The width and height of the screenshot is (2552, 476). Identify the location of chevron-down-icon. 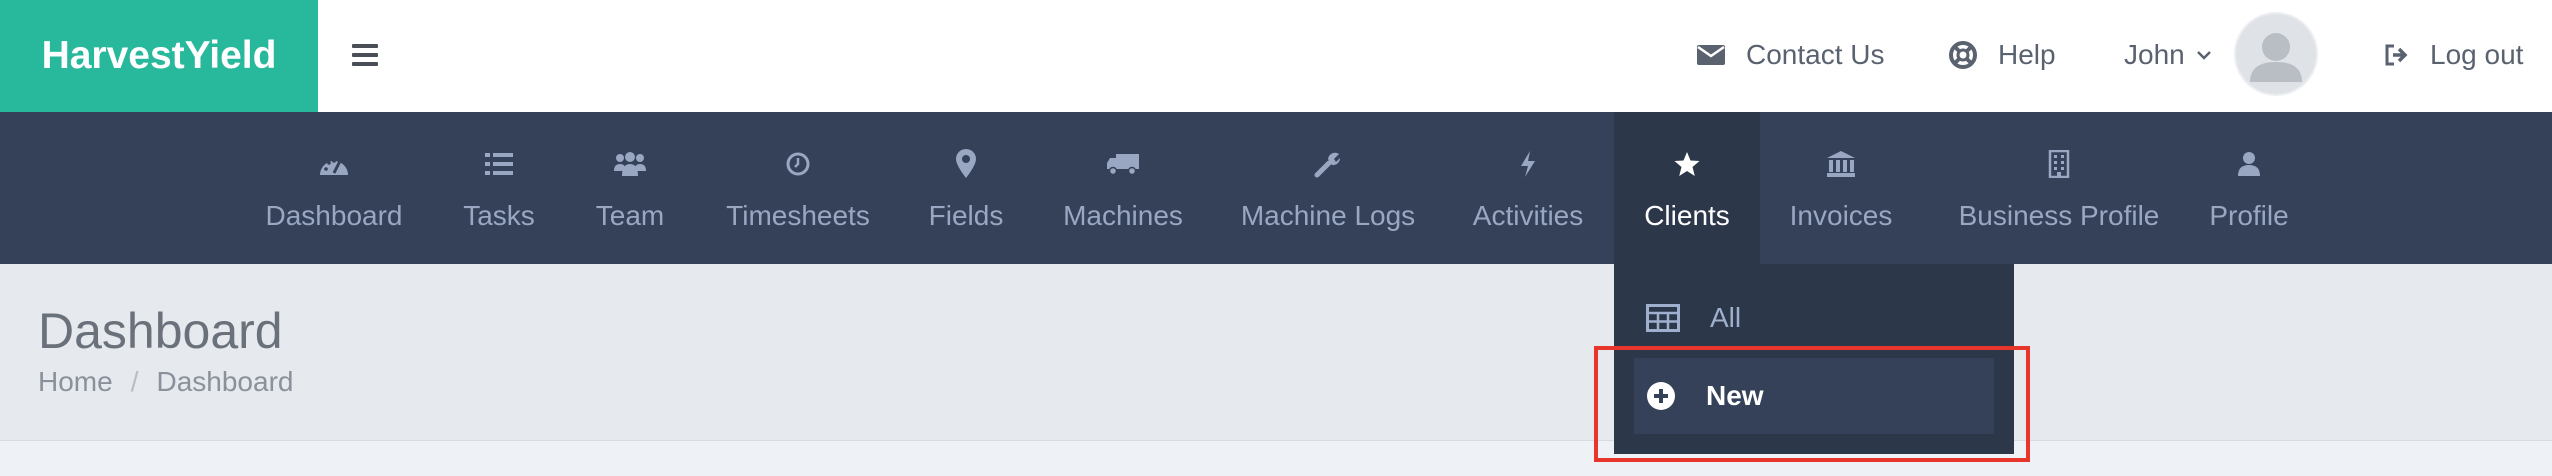
(2203, 55).